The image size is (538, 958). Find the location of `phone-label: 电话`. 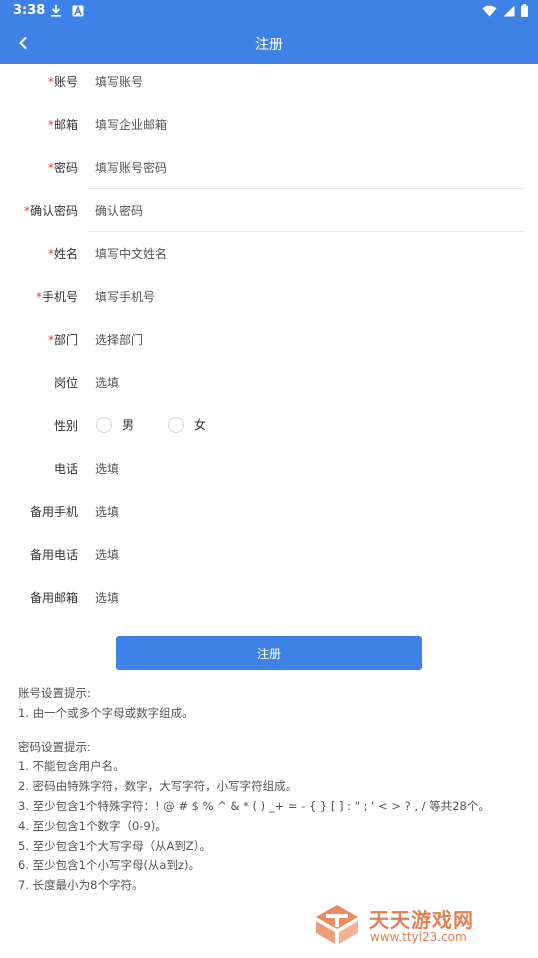

phone-label: 电话 is located at coordinates (65, 469).